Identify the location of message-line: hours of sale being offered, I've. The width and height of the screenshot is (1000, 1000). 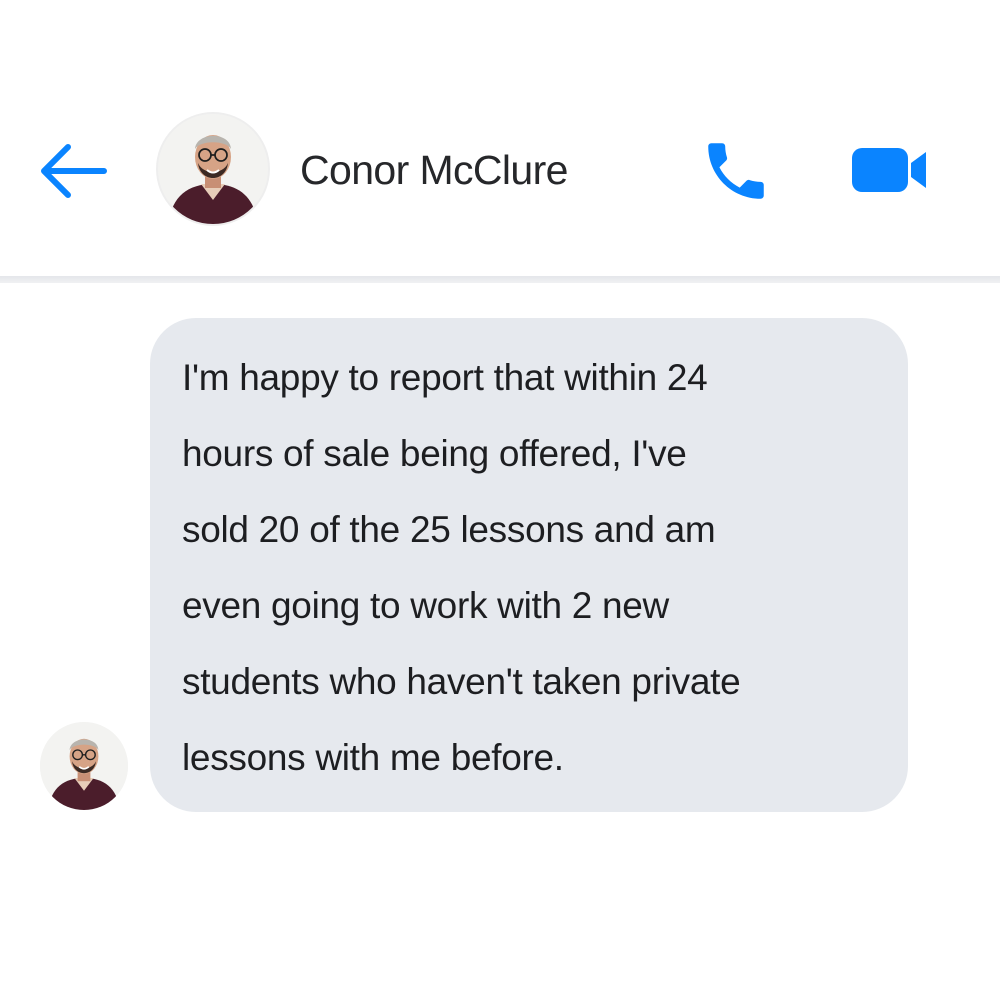
(434, 453).